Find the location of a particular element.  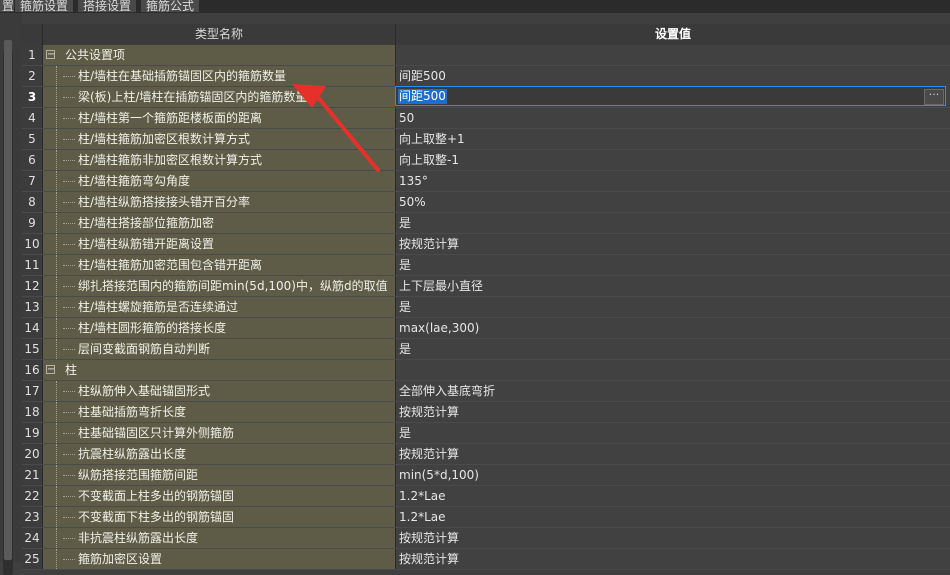

grid-header: 类型名称 设置值 is located at coordinates (486, 34).